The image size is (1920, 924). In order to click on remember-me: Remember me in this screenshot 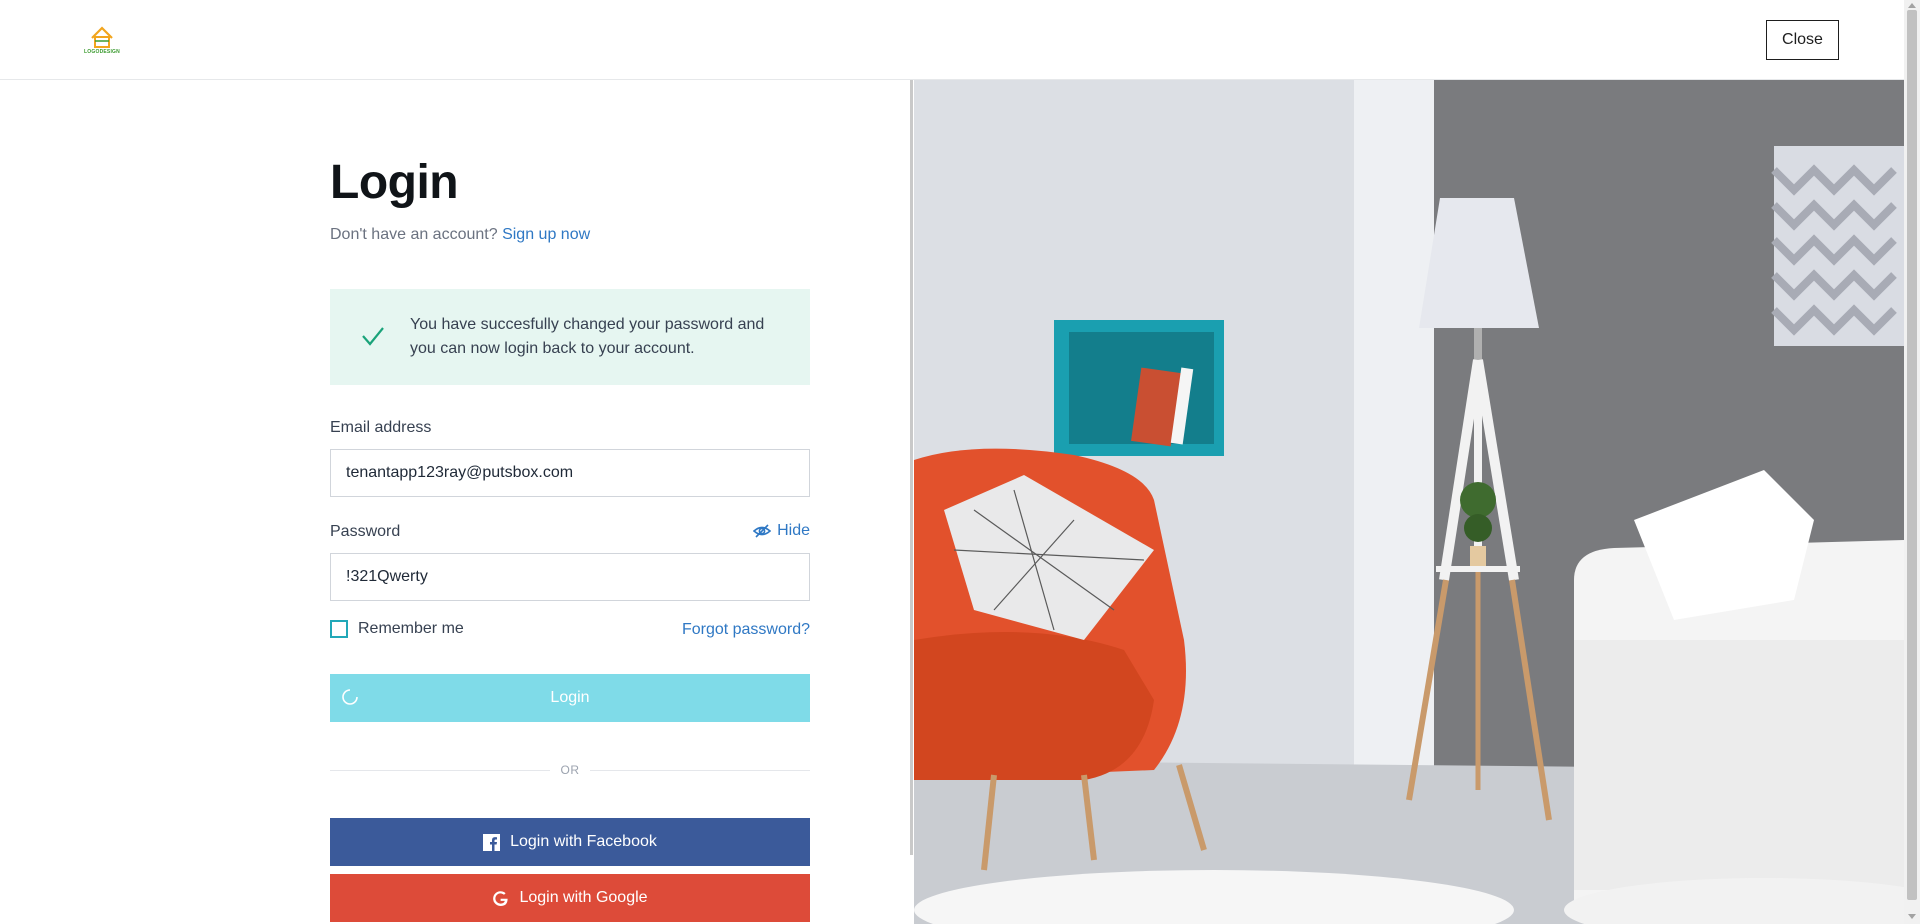, I will do `click(397, 629)`.